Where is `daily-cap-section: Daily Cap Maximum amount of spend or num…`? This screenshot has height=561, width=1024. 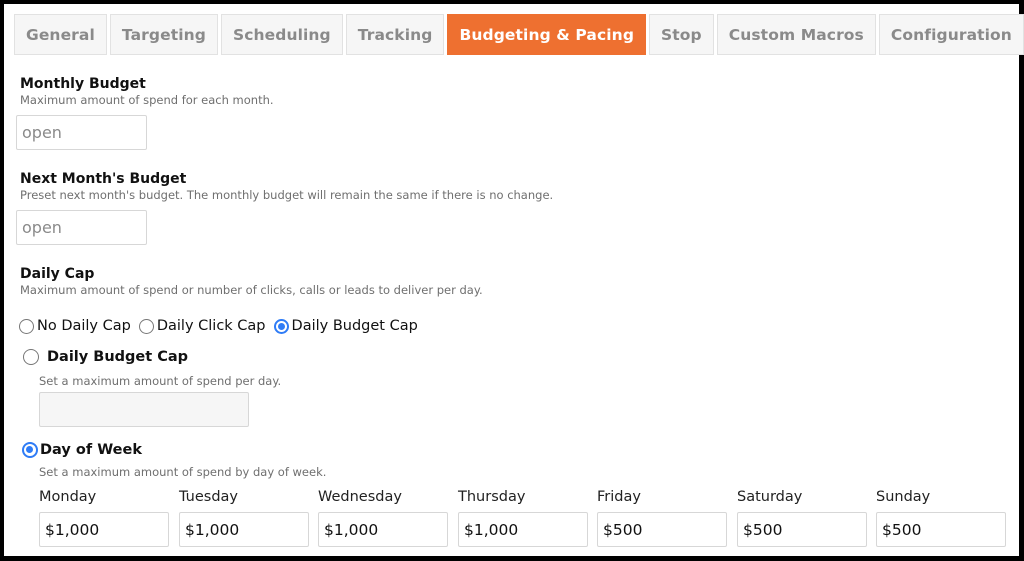 daily-cap-section: Daily Cap Maximum amount of spend or num… is located at coordinates (251, 281).